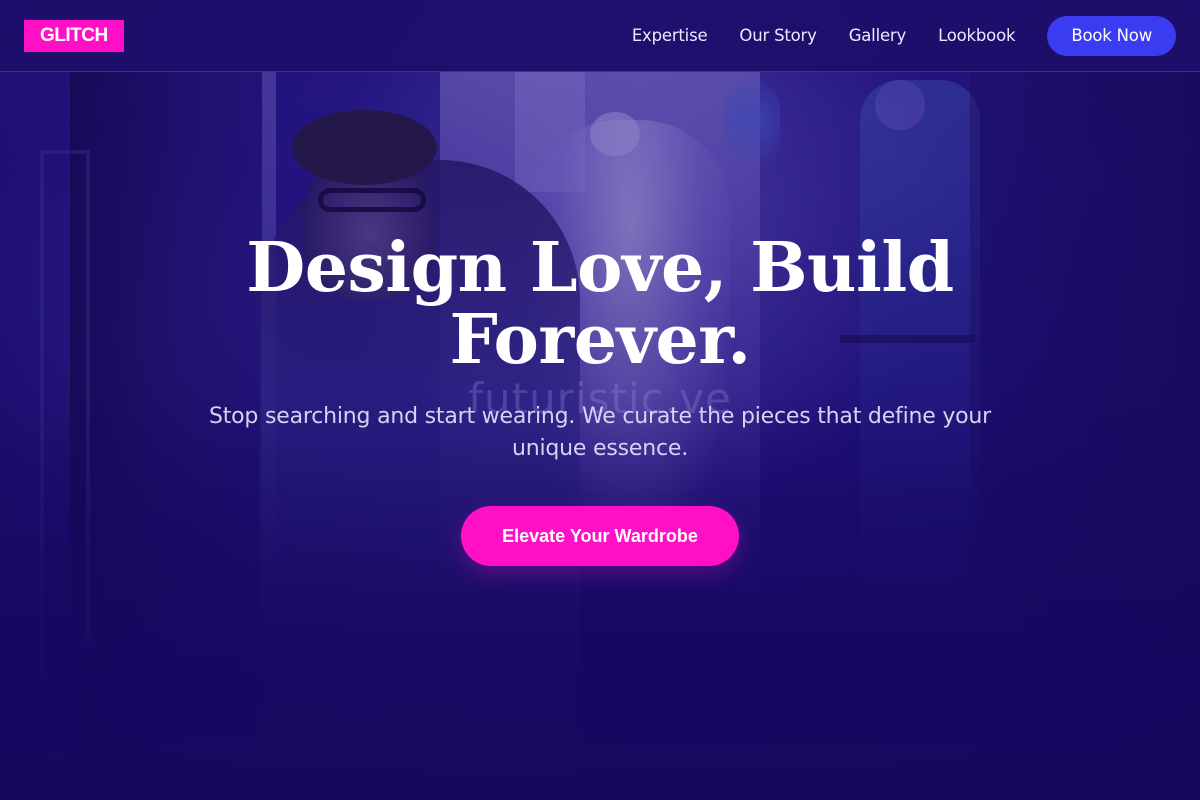  I want to click on nav-link-our-story: Our Story, so click(777, 35).